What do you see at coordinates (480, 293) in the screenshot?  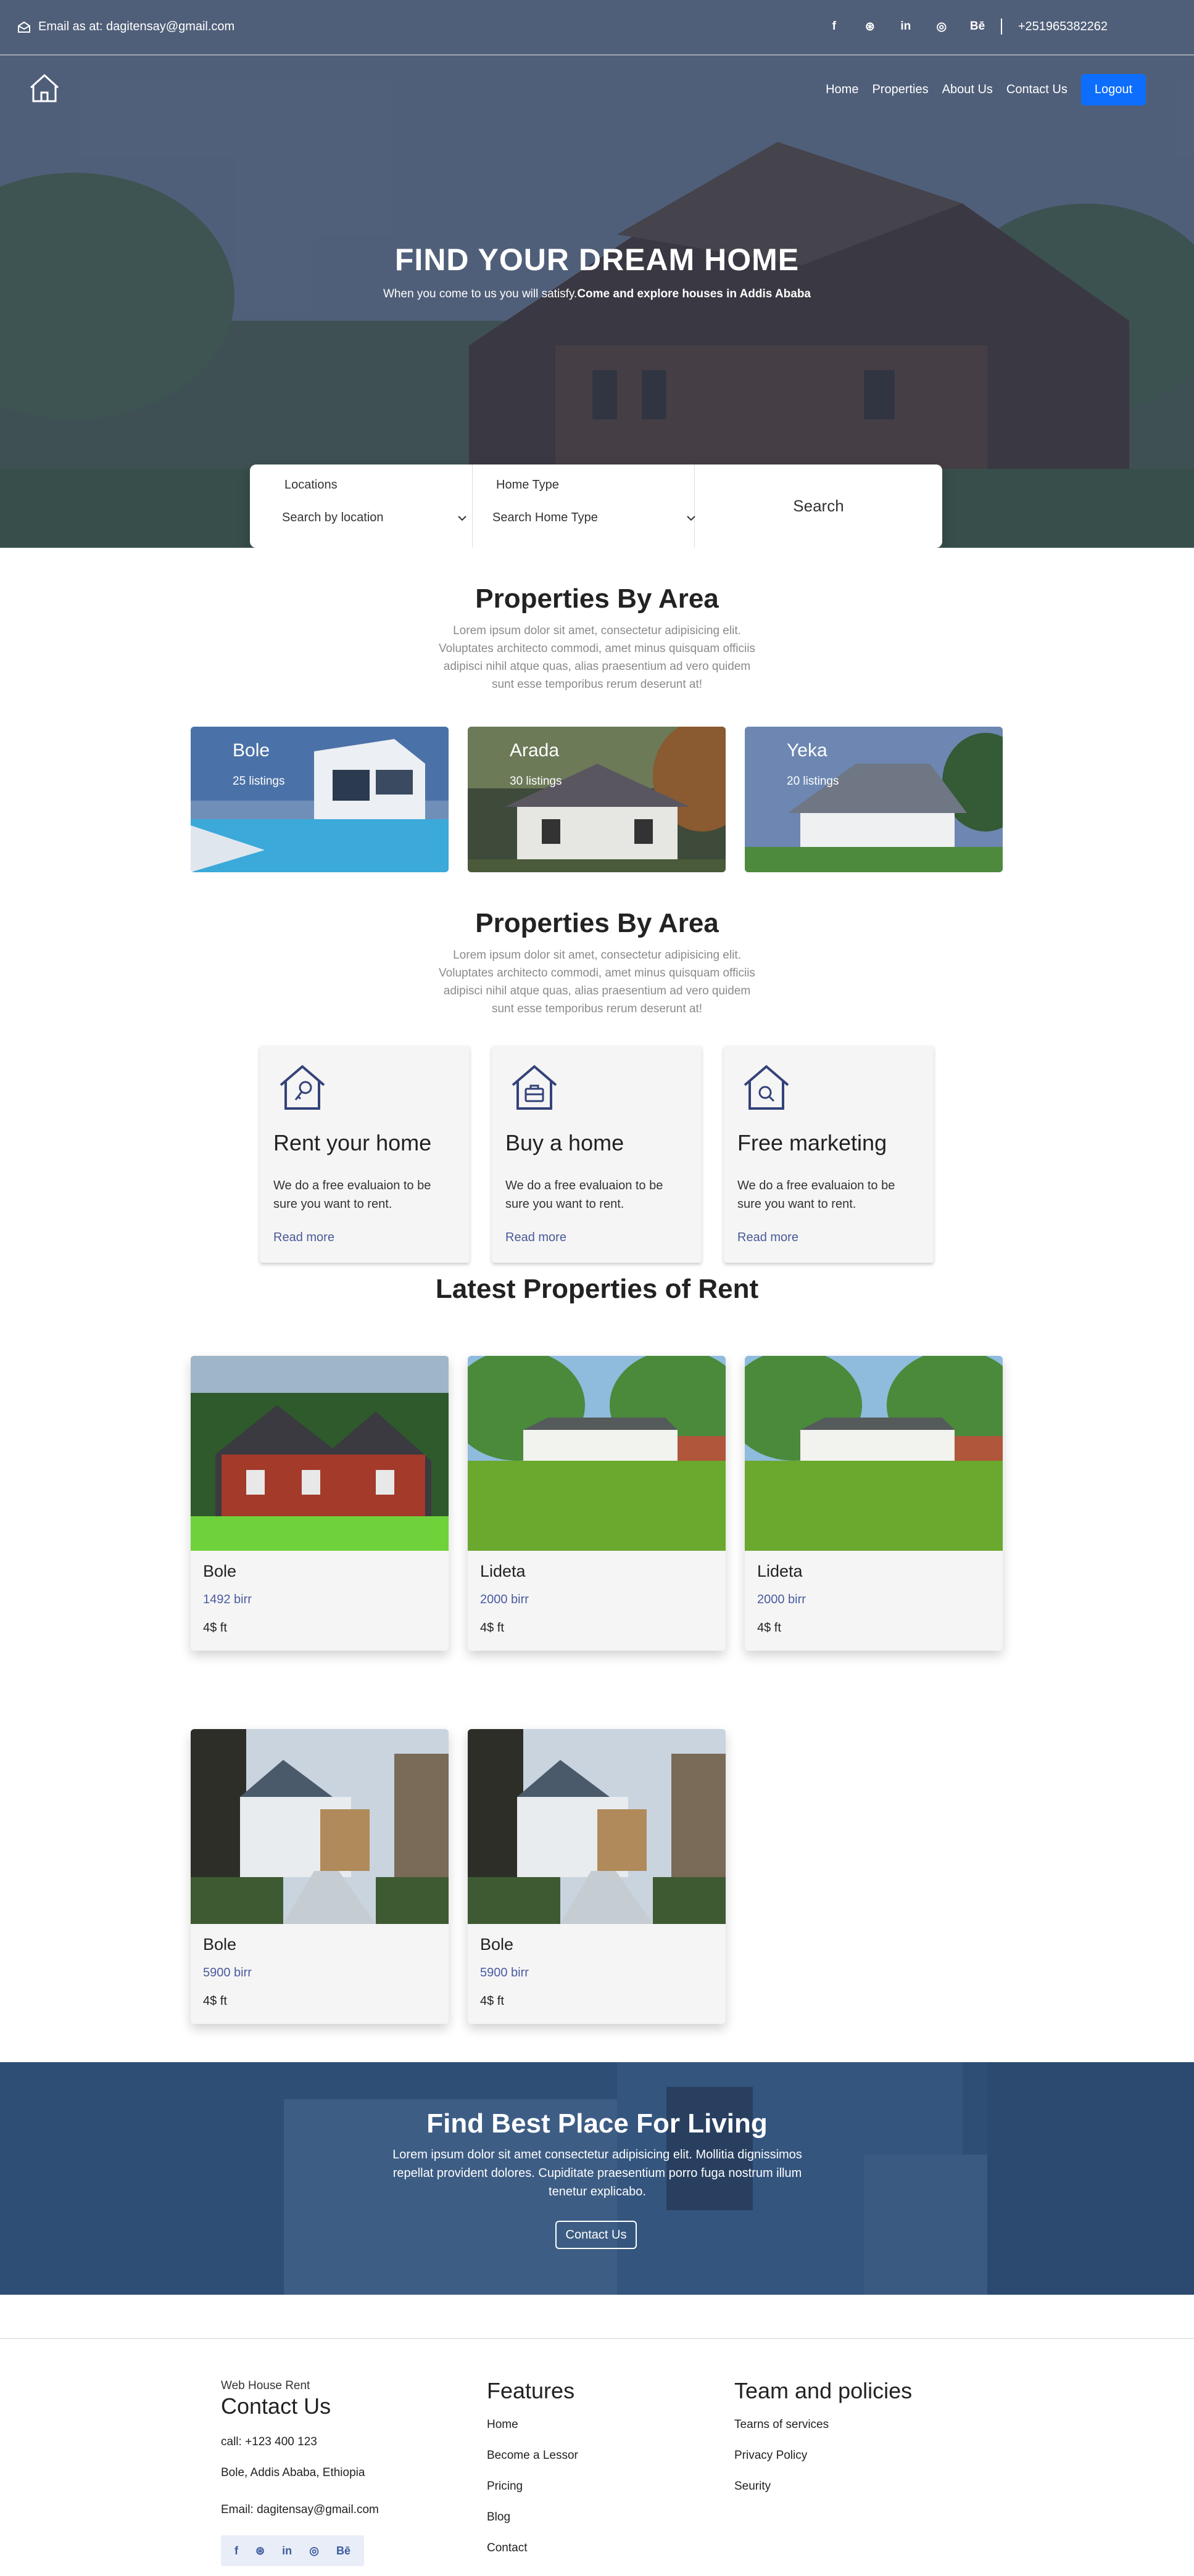 I see `hero-subtitle-plain: When you come to us you will satisfy.` at bounding box center [480, 293].